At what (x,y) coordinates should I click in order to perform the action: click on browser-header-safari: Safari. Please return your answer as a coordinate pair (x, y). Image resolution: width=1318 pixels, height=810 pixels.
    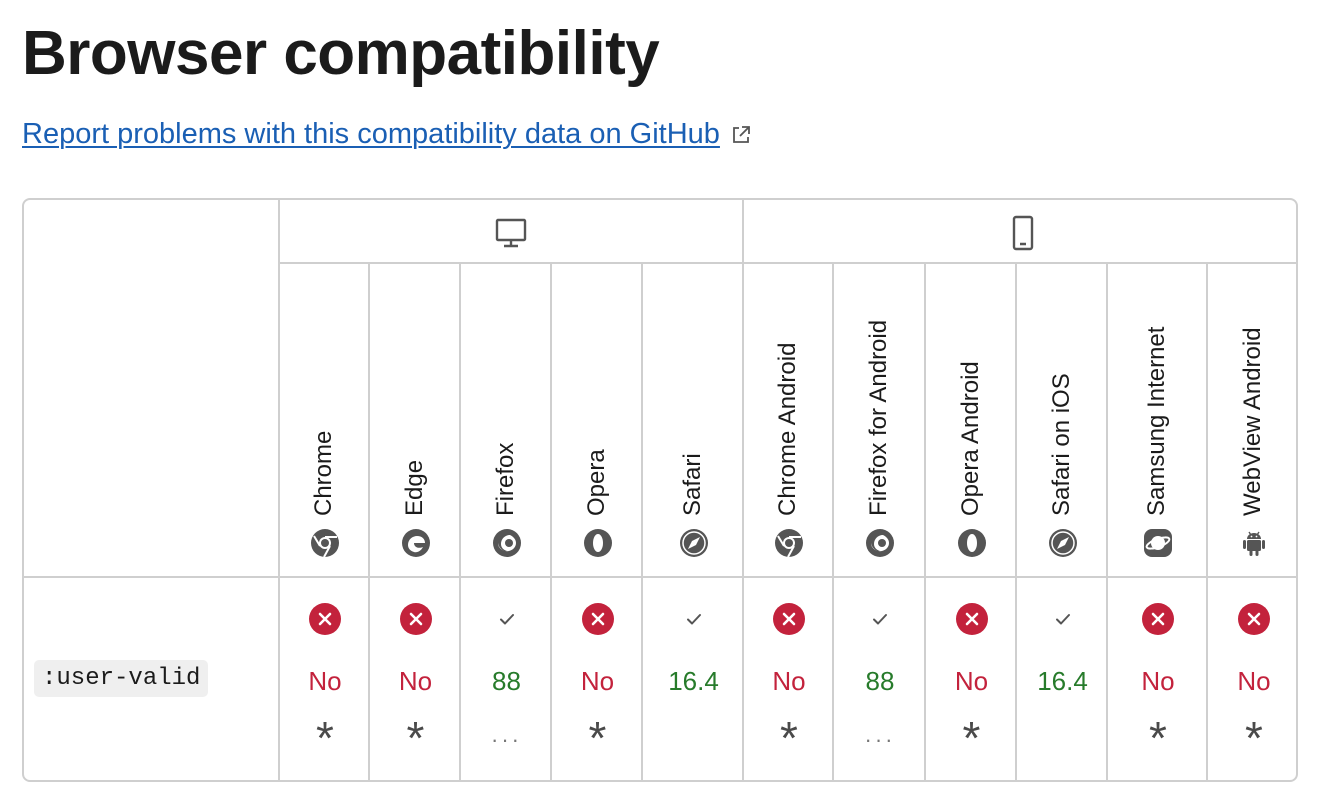
    Looking at the image, I should click on (693, 420).